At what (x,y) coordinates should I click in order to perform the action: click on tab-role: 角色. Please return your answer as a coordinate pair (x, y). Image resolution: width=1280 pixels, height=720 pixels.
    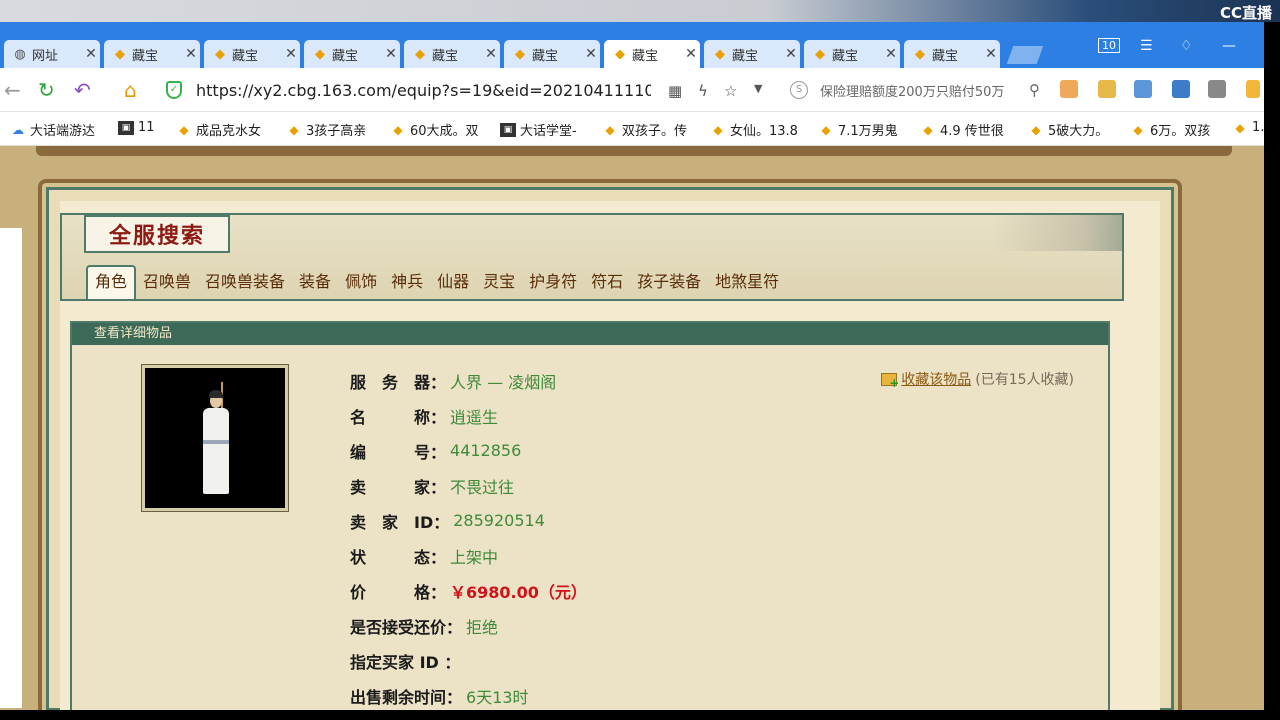
    Looking at the image, I should click on (111, 282).